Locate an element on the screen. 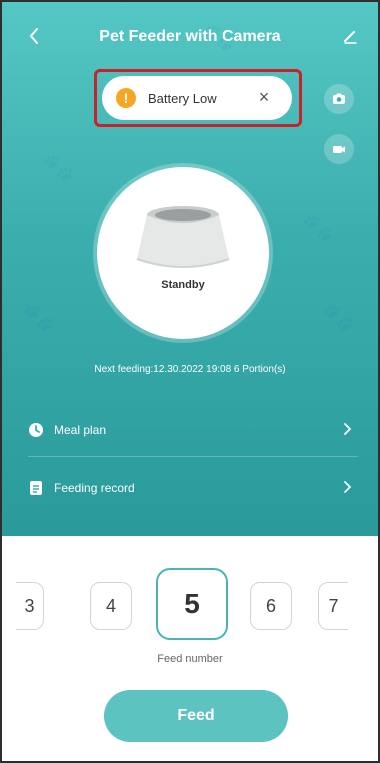  record-video-button is located at coordinates (339, 149).